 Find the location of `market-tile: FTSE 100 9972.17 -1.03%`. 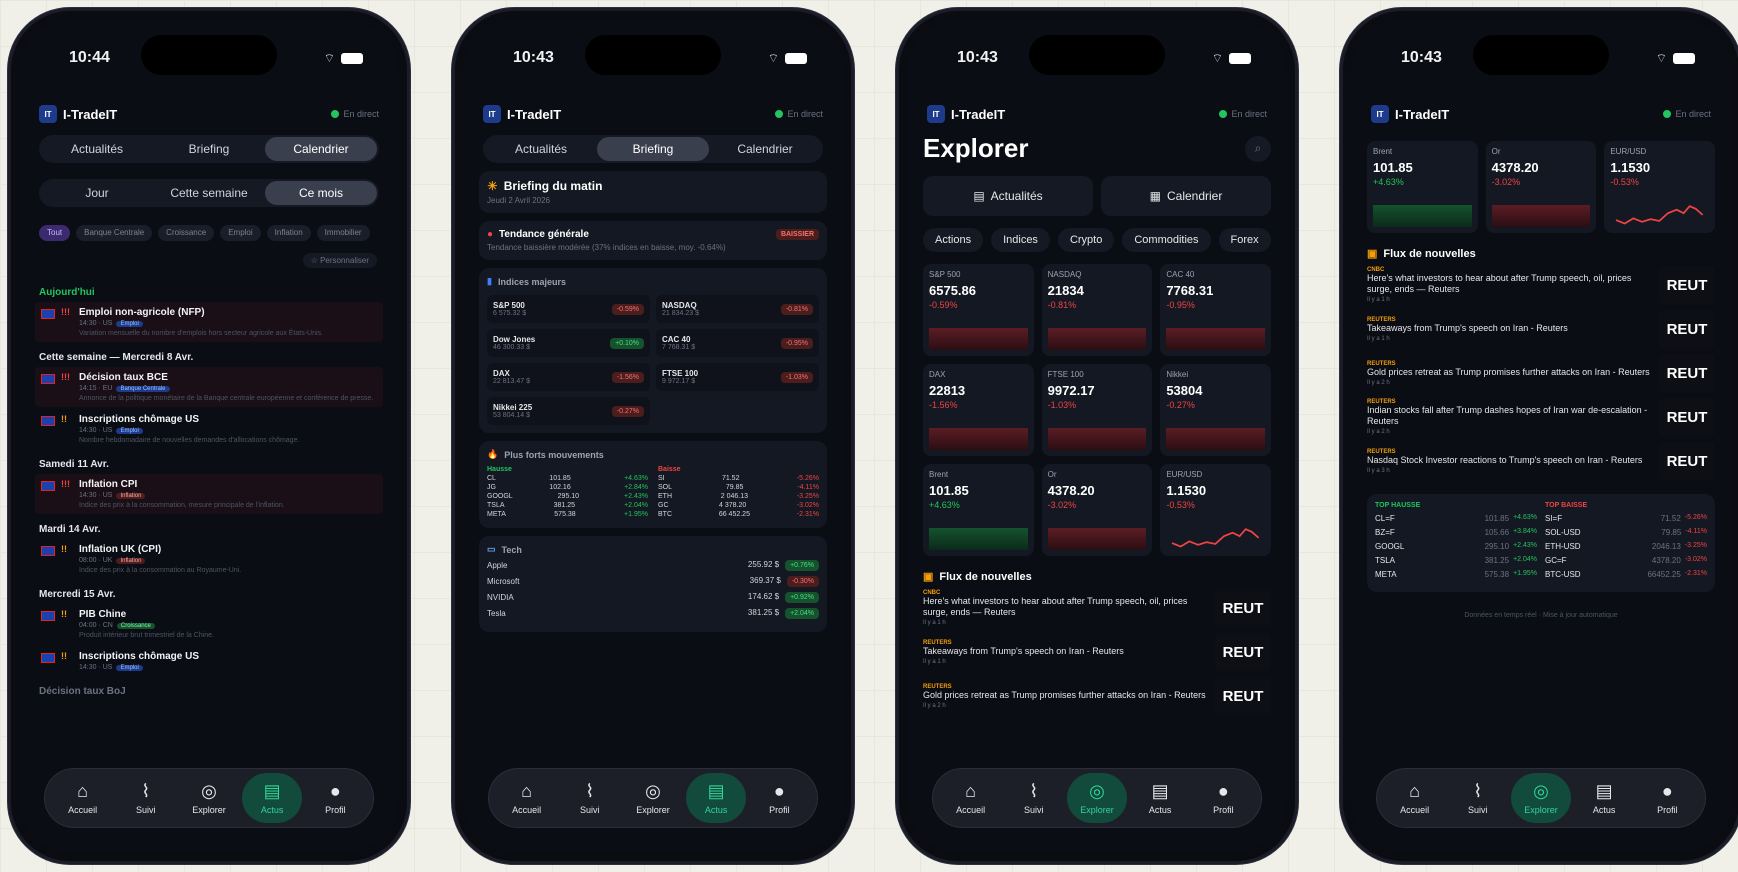

market-tile: FTSE 100 9972.17 -1.03% is located at coordinates (1097, 410).